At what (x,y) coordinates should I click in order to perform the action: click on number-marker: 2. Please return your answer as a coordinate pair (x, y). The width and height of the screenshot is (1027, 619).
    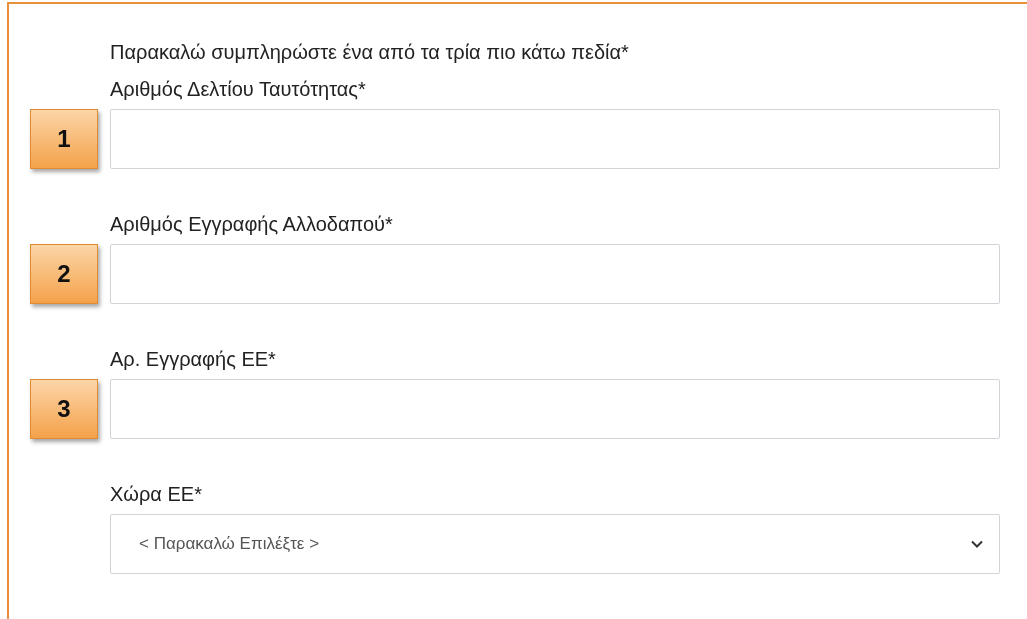
    Looking at the image, I should click on (64, 274).